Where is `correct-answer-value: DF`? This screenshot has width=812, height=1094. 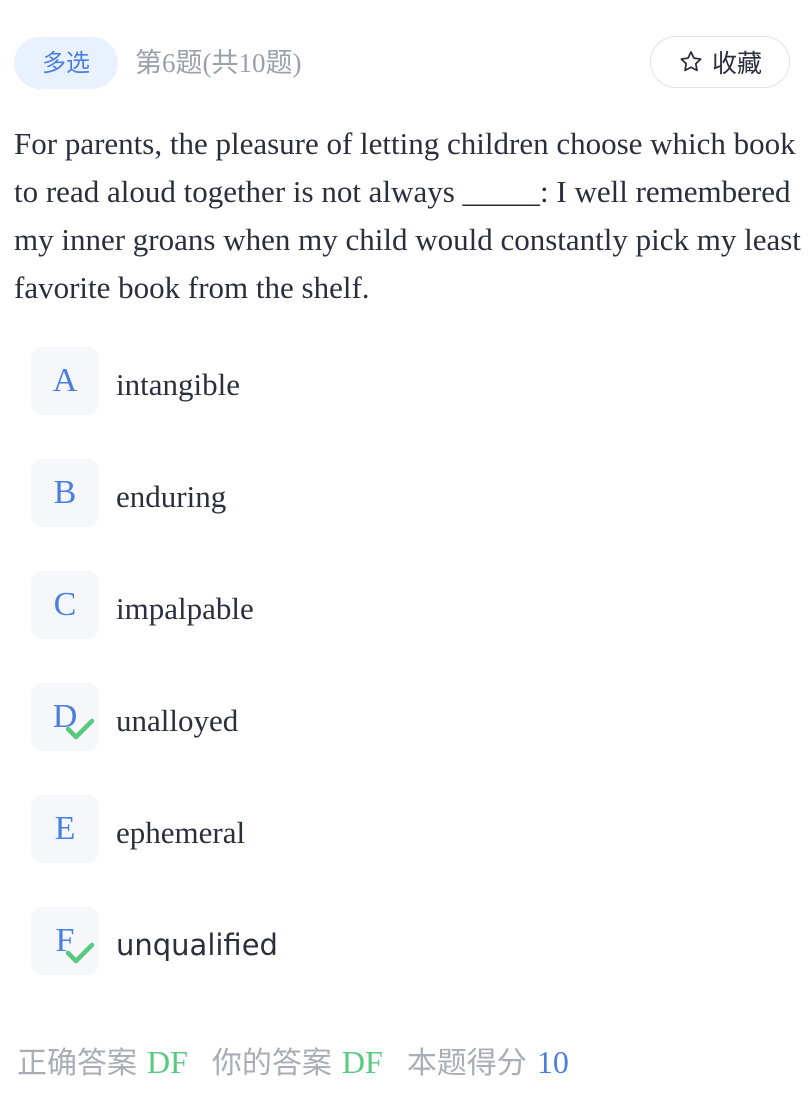
correct-answer-value: DF is located at coordinates (167, 1062).